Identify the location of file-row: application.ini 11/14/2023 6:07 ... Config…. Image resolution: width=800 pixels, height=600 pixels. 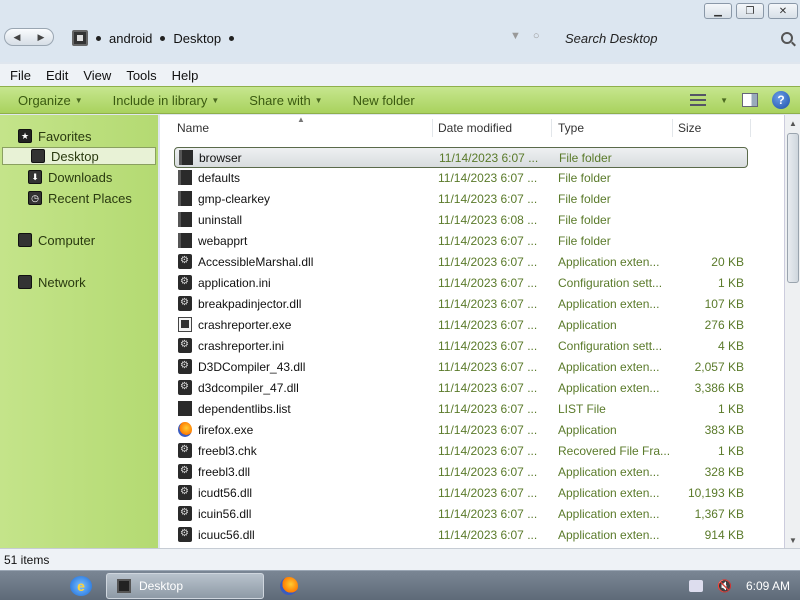
(461, 283).